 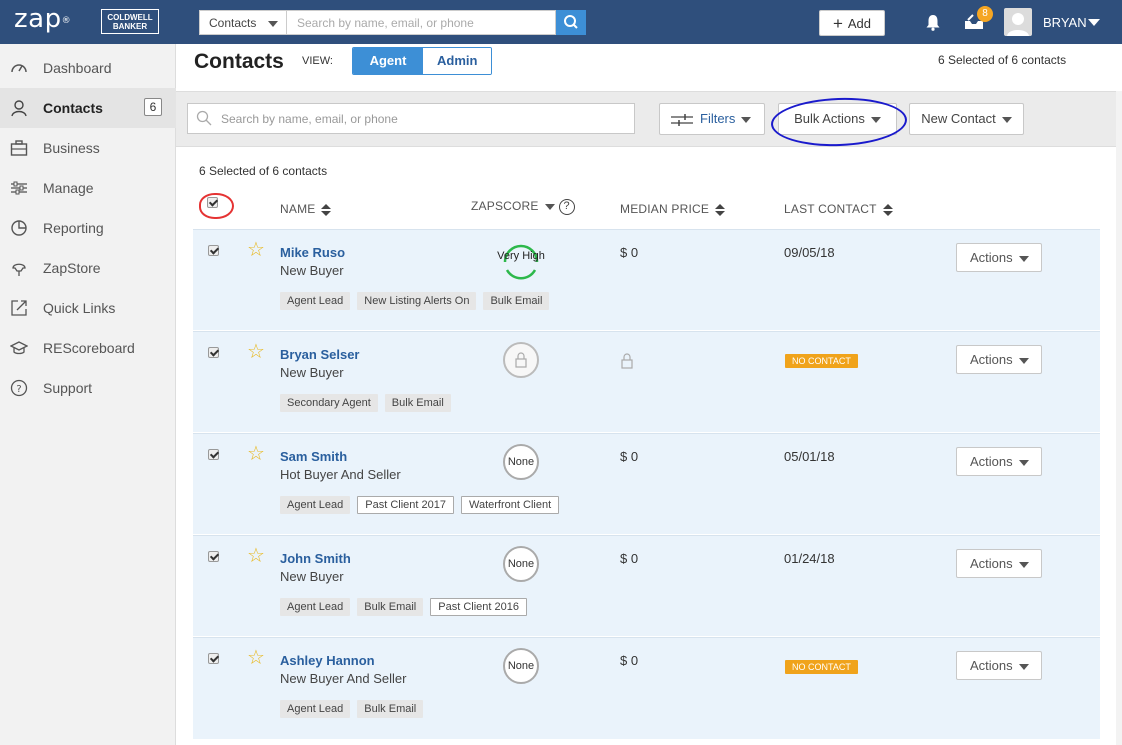 I want to click on external-link-icon, so click(x=19, y=308).